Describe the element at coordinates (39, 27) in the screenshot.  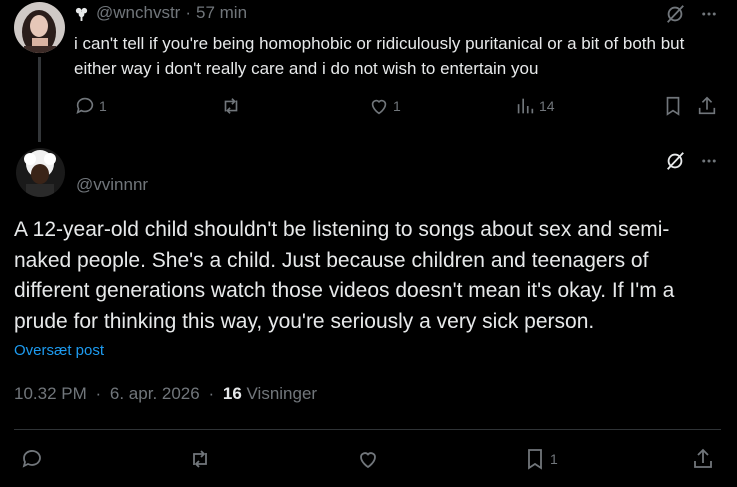
I see `avatar-wnchvstr` at that location.